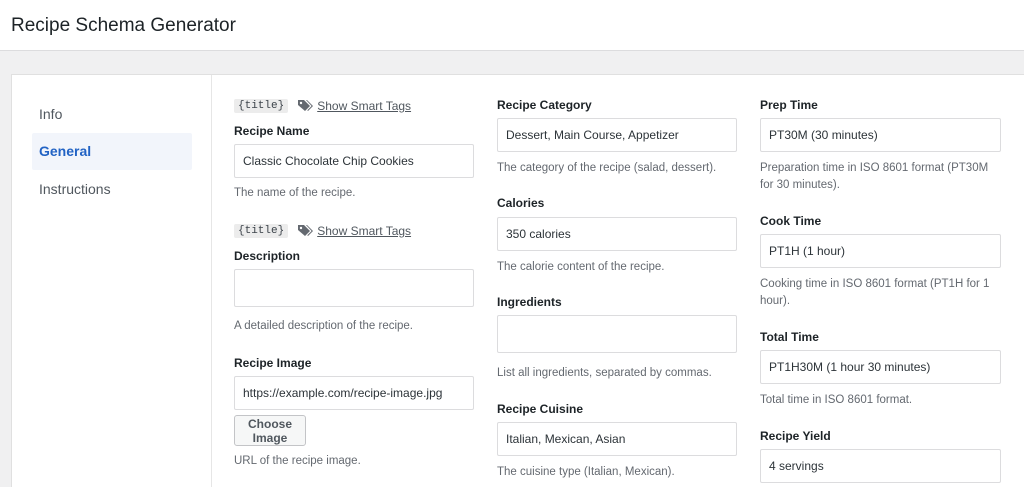  What do you see at coordinates (295, 193) in the screenshot?
I see `recipe-name-help: The name of the recipe.` at bounding box center [295, 193].